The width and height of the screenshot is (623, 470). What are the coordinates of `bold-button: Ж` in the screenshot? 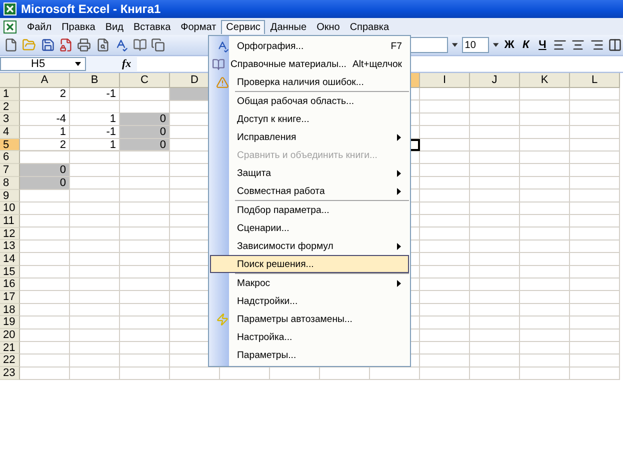 It's located at (509, 45).